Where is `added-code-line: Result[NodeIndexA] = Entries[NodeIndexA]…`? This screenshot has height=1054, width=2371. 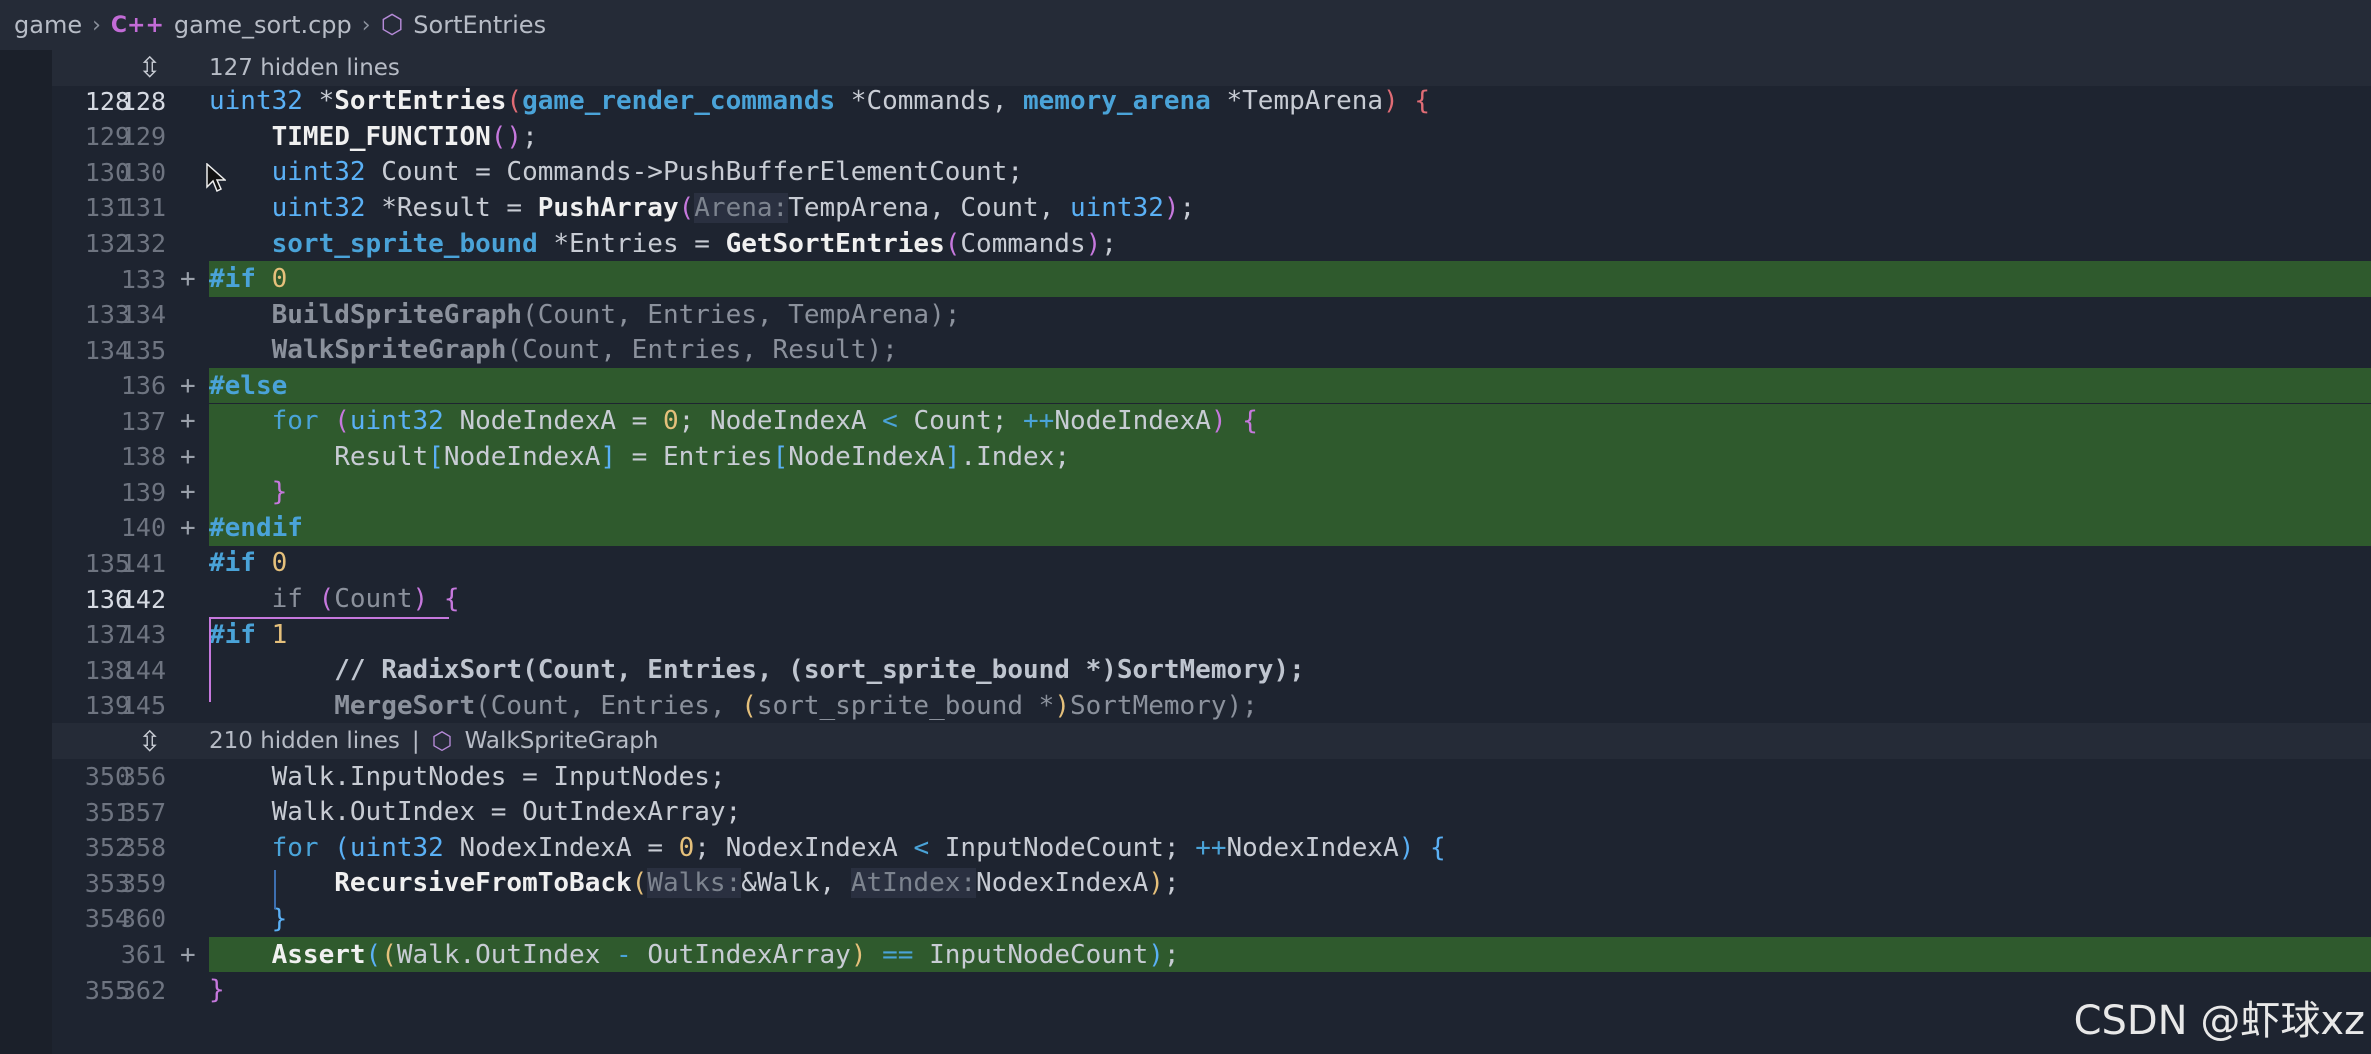
added-code-line: Result[NodeIndexA] = Entries[NodeIndexA]… is located at coordinates (1211, 457).